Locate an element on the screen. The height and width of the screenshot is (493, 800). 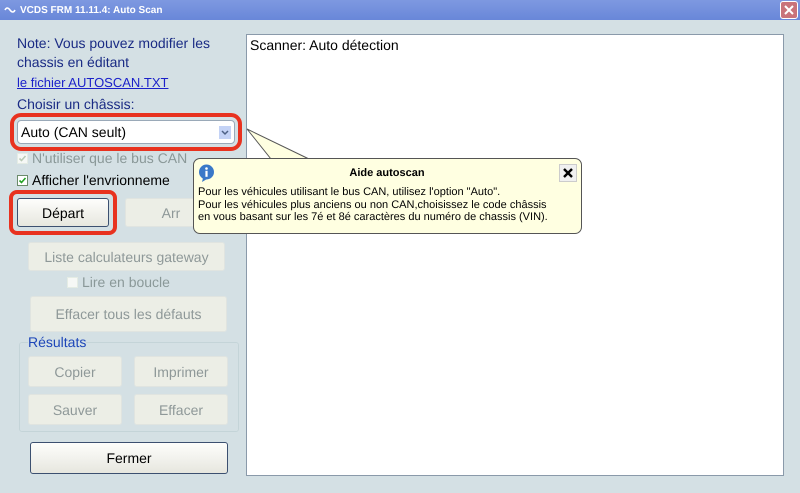
group-title: Résultats is located at coordinates (57, 342).